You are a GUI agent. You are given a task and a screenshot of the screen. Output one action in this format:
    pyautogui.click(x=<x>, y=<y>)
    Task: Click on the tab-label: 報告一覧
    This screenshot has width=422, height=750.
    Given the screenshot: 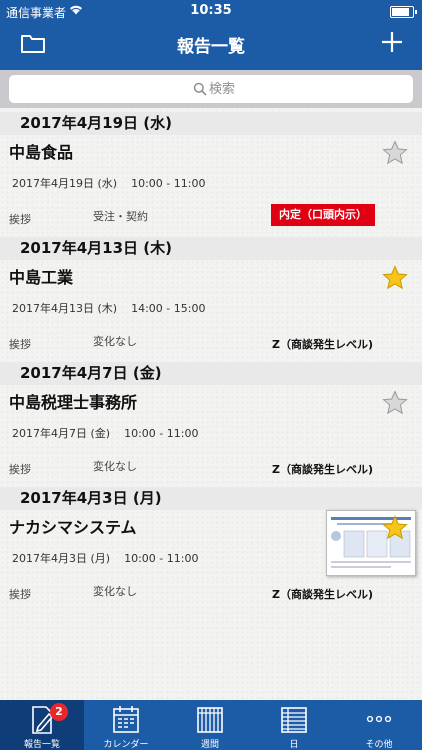 What is the action you would take?
    pyautogui.click(x=41, y=745)
    